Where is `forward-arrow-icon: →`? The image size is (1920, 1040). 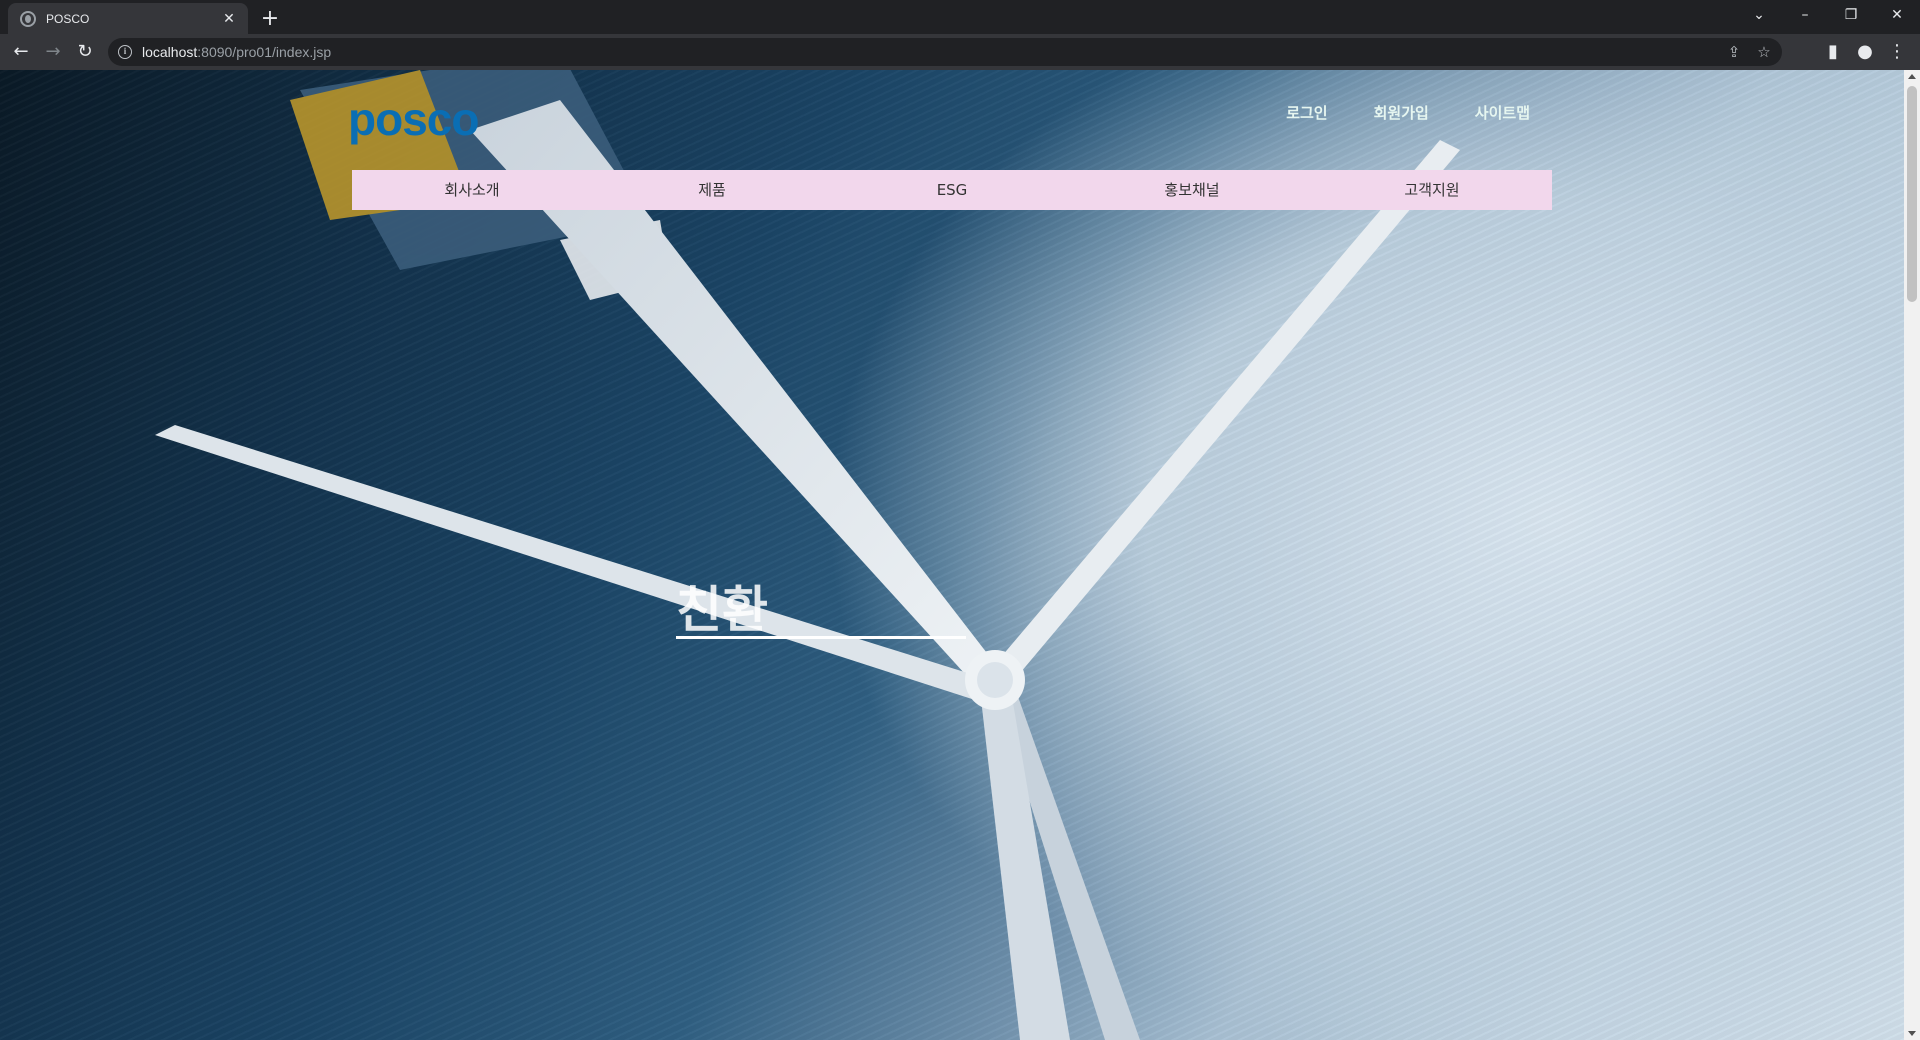 forward-arrow-icon: → is located at coordinates (53, 52).